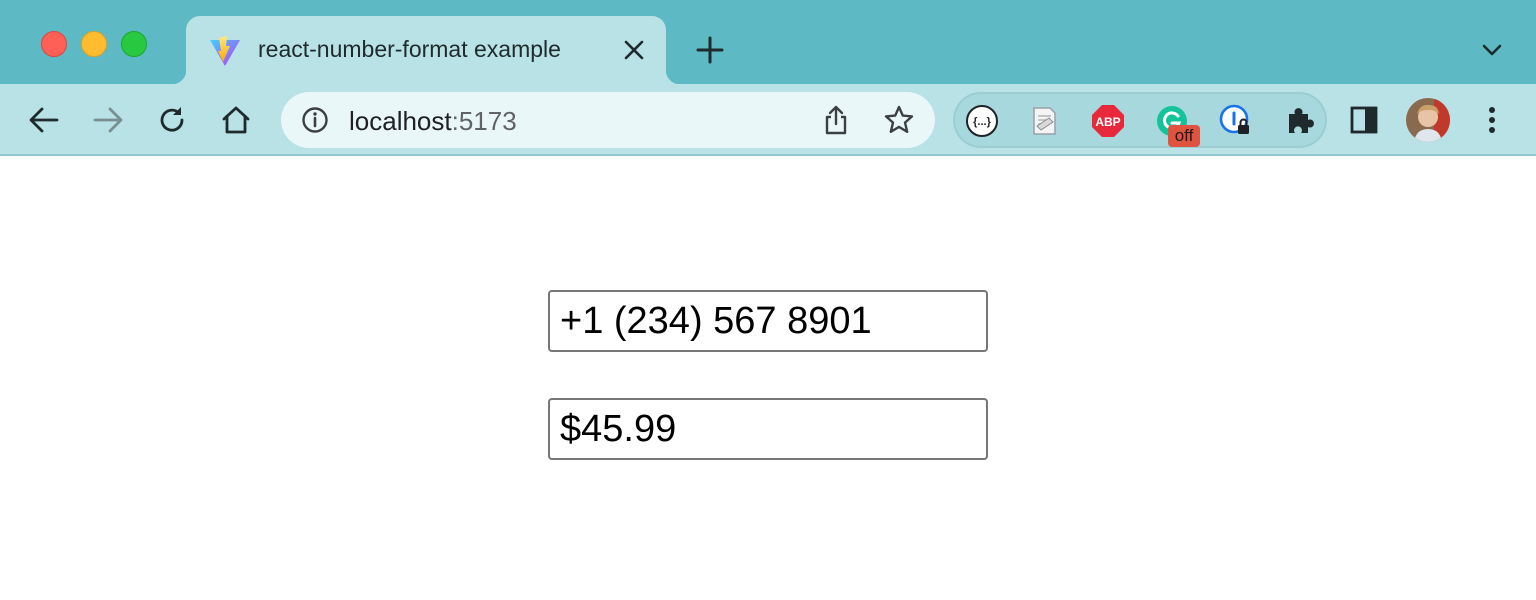 The image size is (1536, 600). Describe the element at coordinates (768, 429) in the screenshot. I see `price-input` at that location.